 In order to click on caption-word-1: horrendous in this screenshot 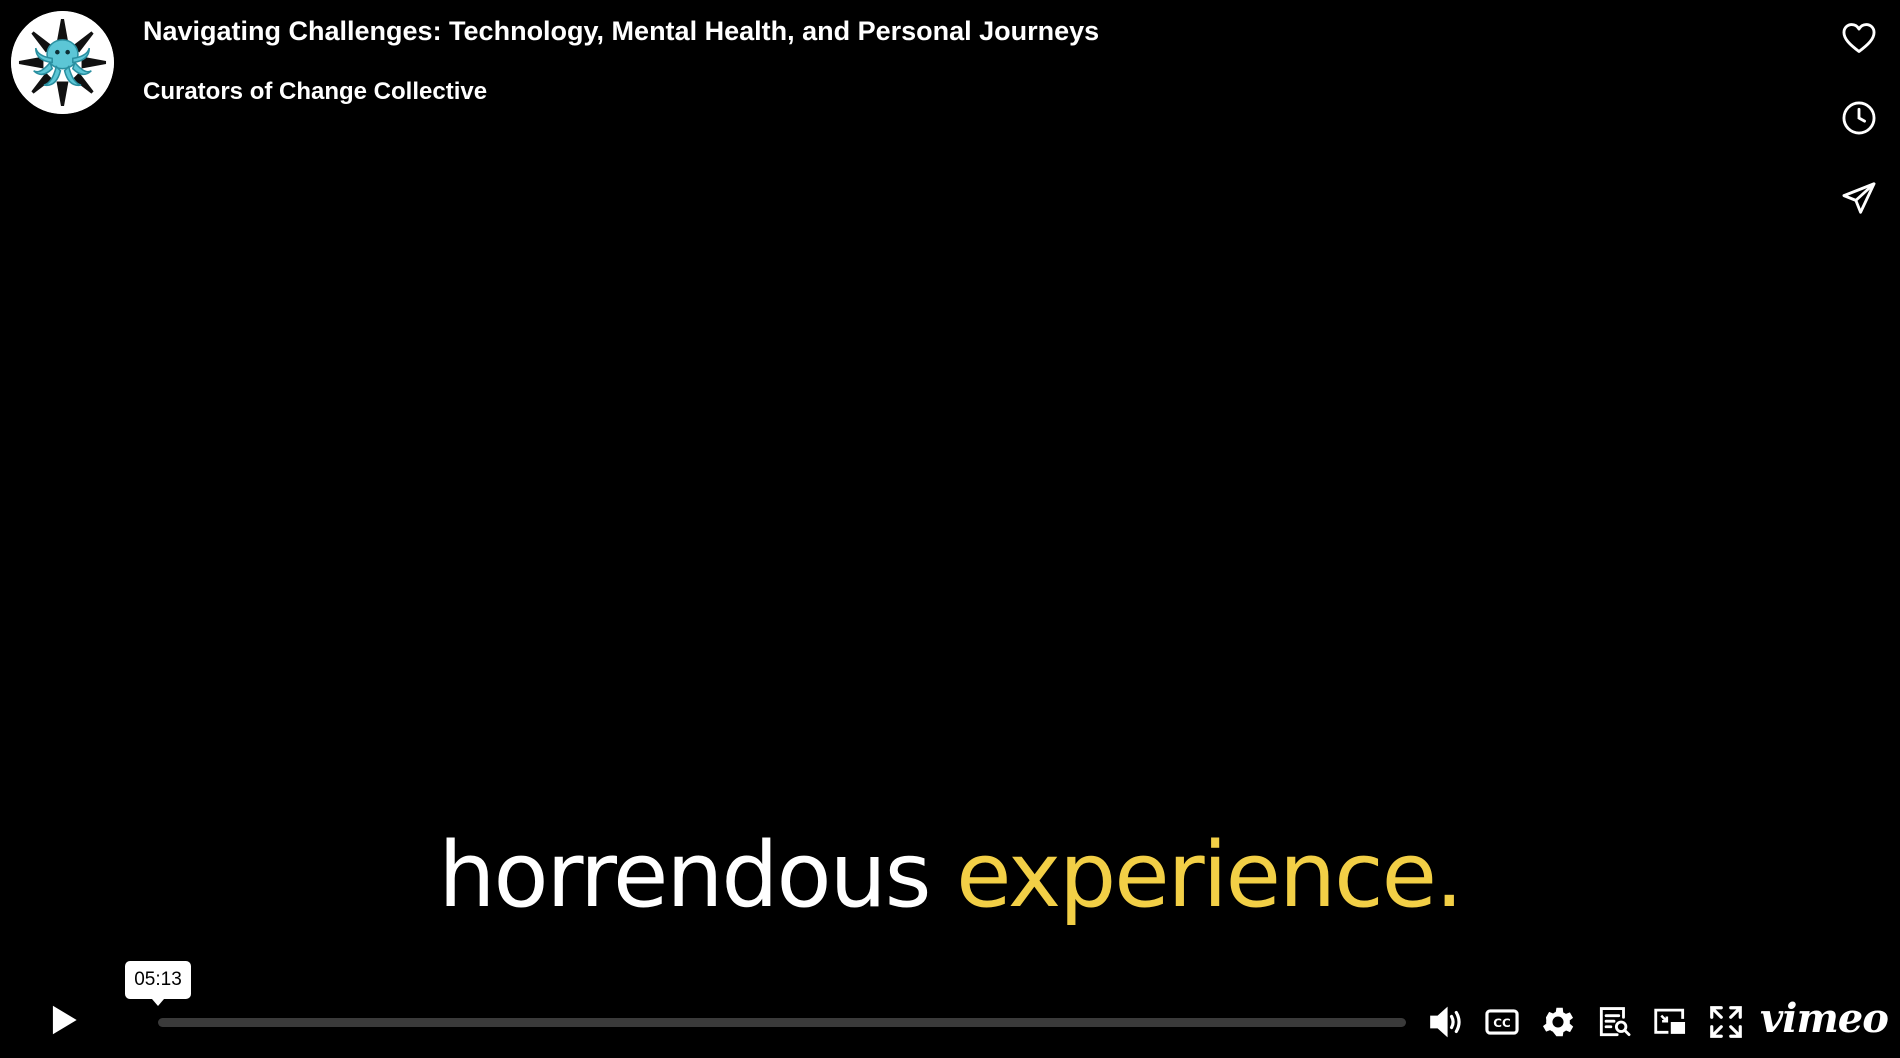, I will do `click(684, 875)`.